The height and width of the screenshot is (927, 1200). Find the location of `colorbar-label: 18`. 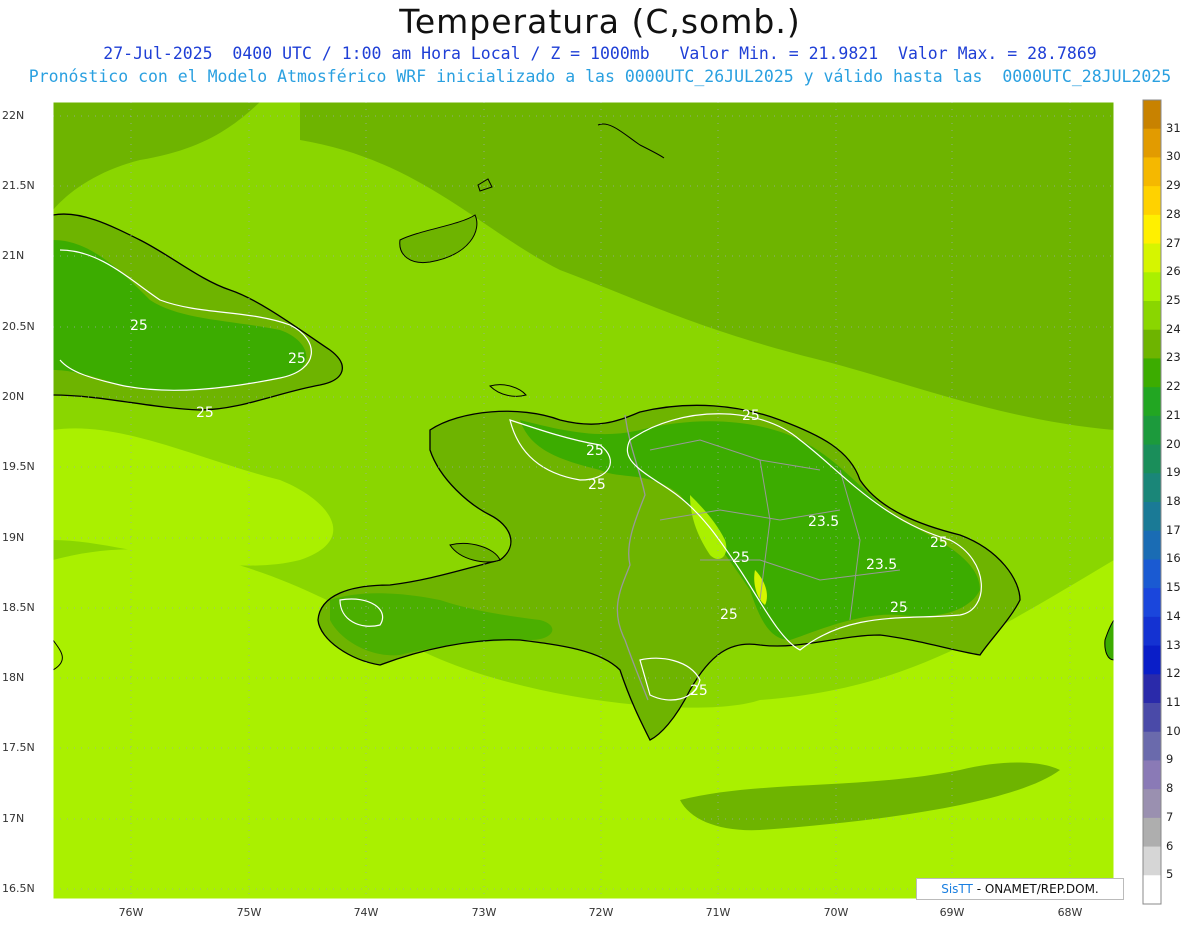

colorbar-label: 18 is located at coordinates (1173, 501).